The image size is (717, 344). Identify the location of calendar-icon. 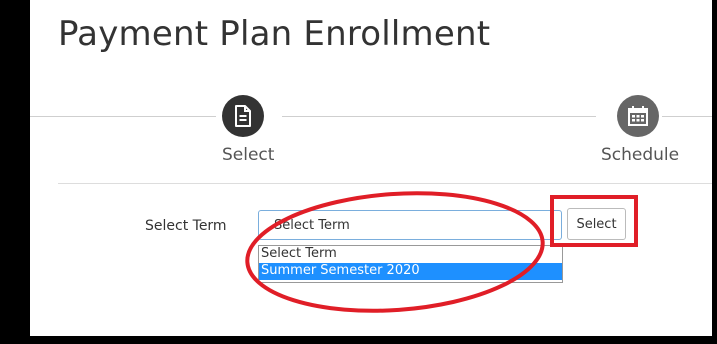
(638, 116).